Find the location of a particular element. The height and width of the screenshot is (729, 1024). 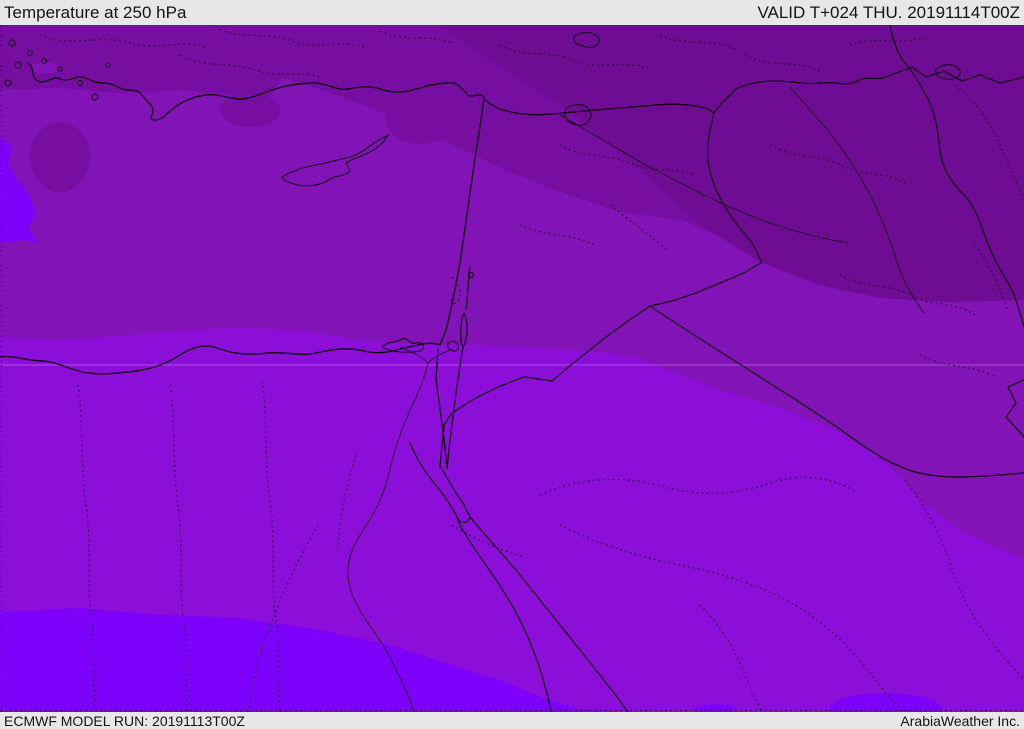

cold-pocket-aegean is located at coordinates (60, 157).